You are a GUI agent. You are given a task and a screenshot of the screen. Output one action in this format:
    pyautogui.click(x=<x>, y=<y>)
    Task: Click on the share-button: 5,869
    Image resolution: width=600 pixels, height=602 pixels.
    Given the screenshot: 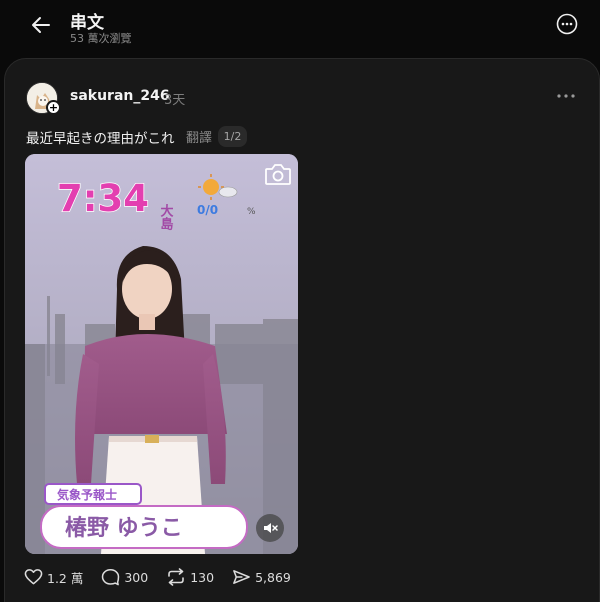 What is the action you would take?
    pyautogui.click(x=261, y=577)
    